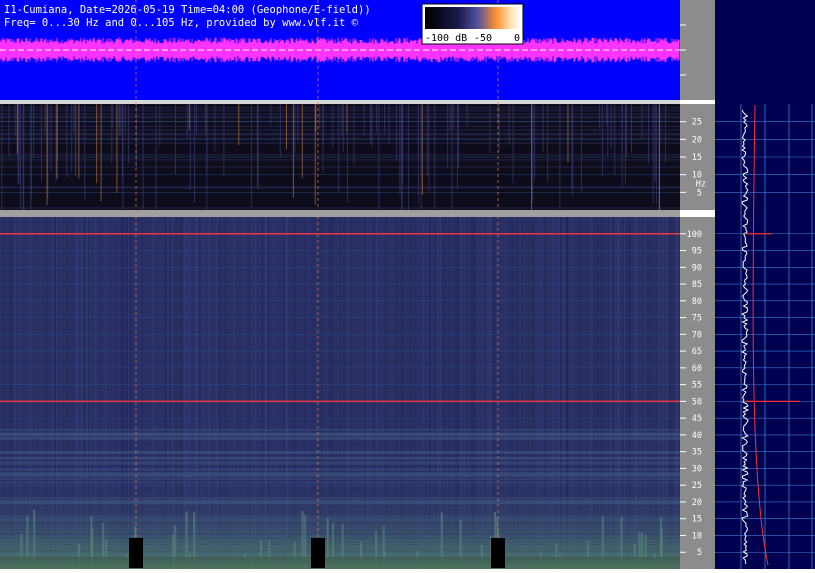 Image resolution: width=815 pixels, height=573 pixels. Describe the element at coordinates (697, 140) in the screenshot. I see `lowfreq-tick-label: 20` at that location.